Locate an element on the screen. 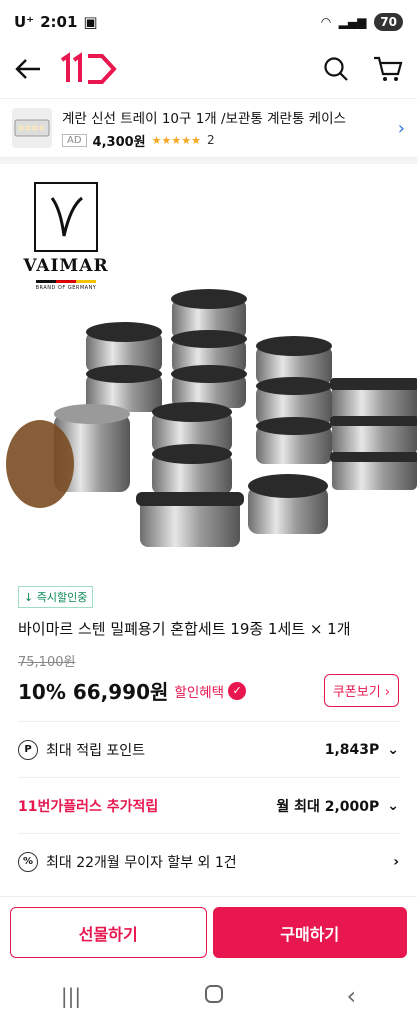  system-nav-bar: ||| ‹ is located at coordinates (208, 996).